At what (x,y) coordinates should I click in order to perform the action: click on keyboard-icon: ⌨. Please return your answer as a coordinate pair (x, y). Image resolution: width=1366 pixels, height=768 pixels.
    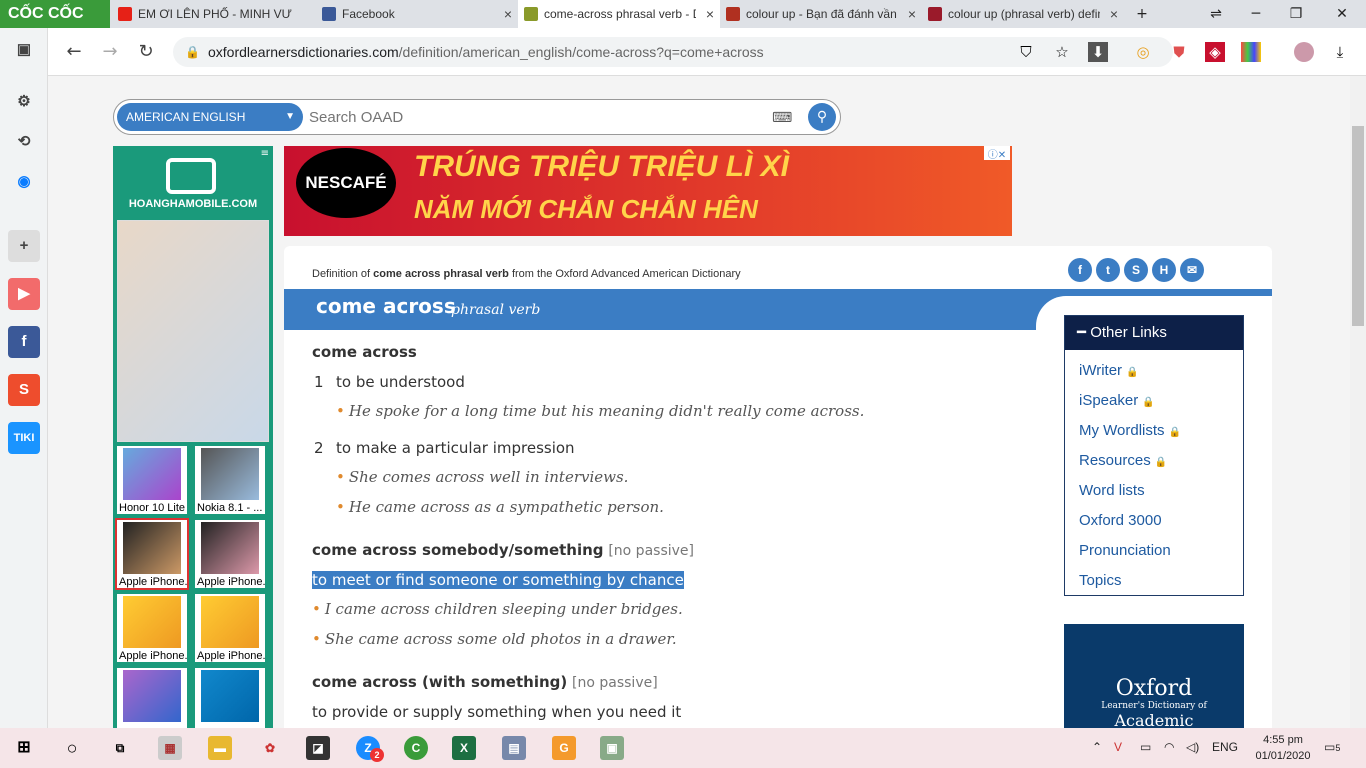
    Looking at the image, I should click on (782, 118).